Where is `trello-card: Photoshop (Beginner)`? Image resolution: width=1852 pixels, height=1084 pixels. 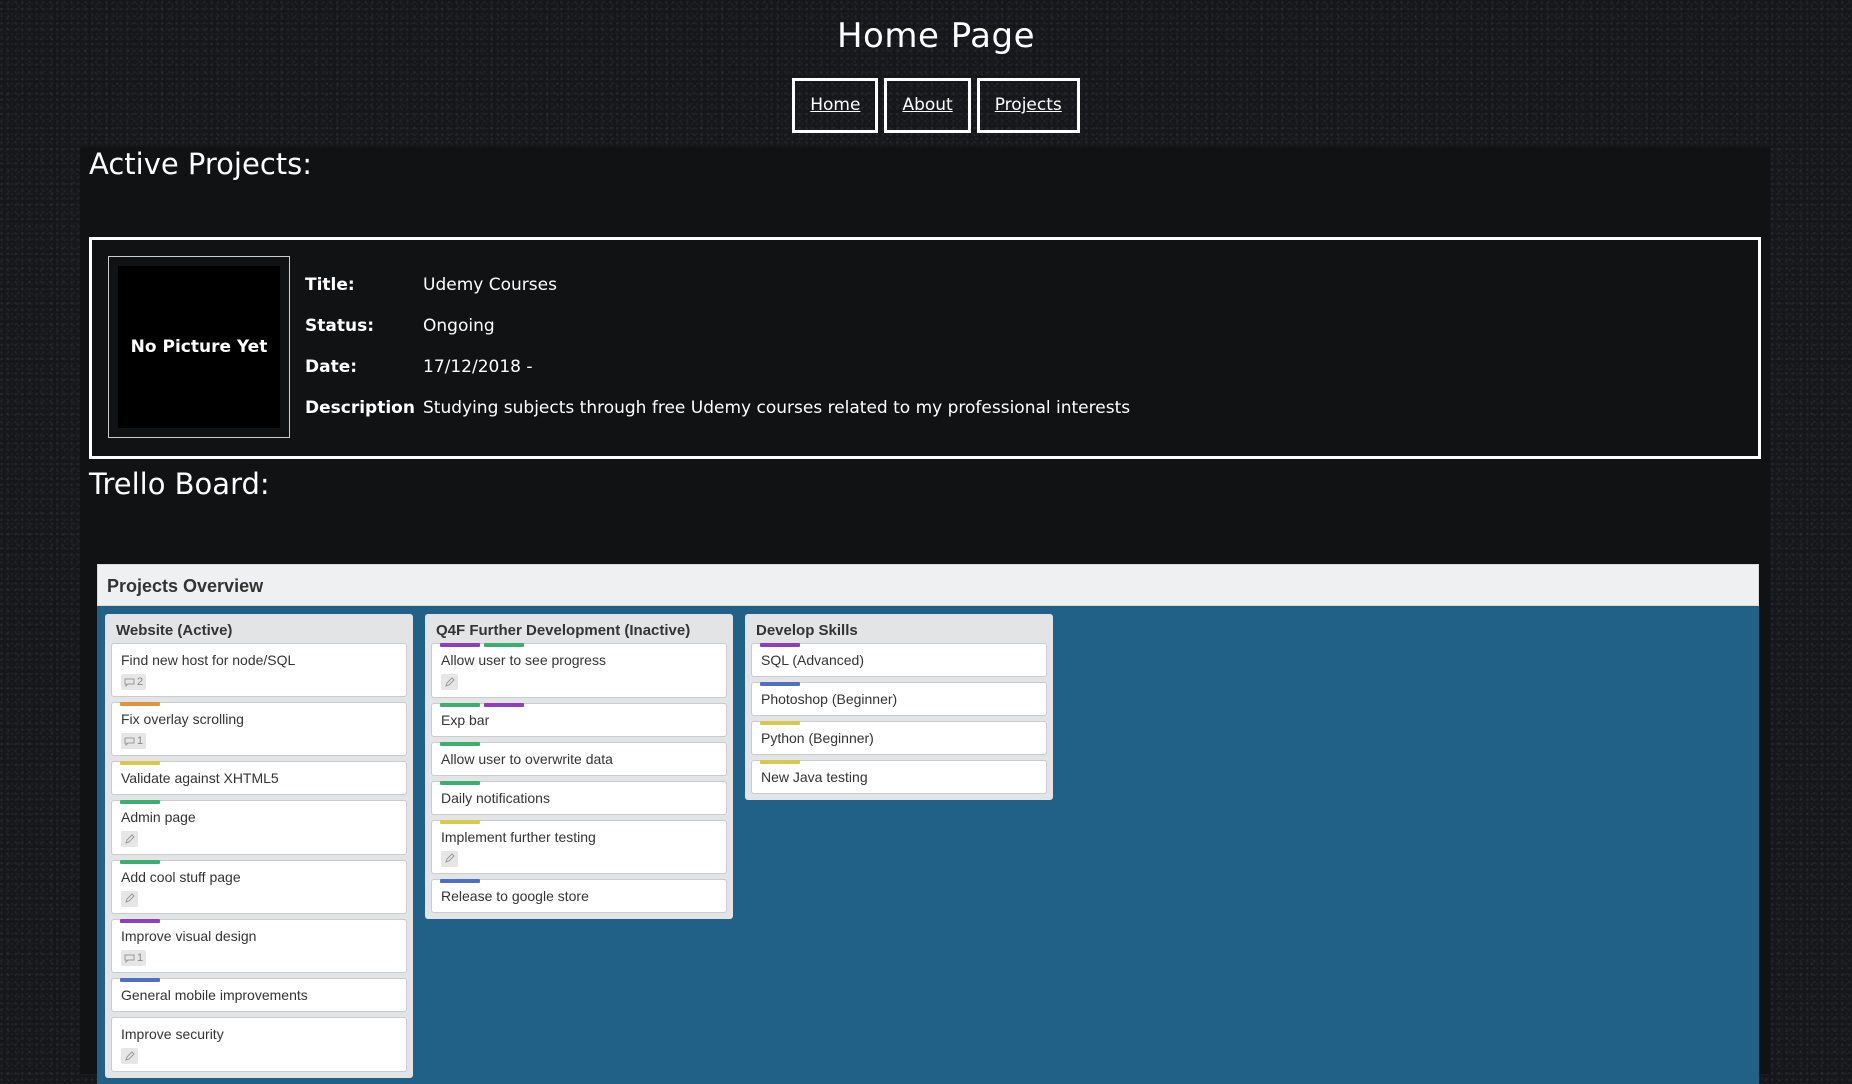 trello-card: Photoshop (Beginner) is located at coordinates (899, 699).